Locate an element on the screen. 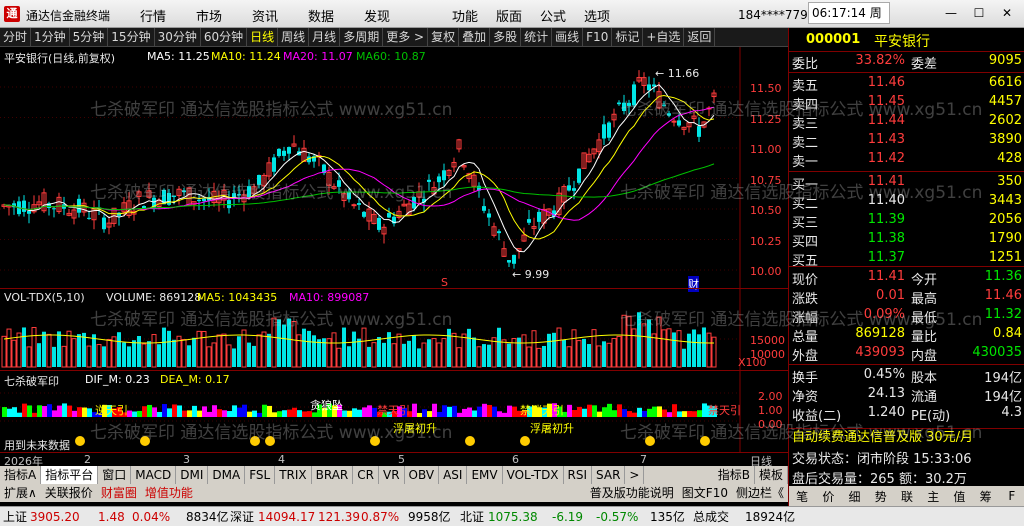 This screenshot has height=526, width=1024. indicator-tab: SAR is located at coordinates (609, 475).